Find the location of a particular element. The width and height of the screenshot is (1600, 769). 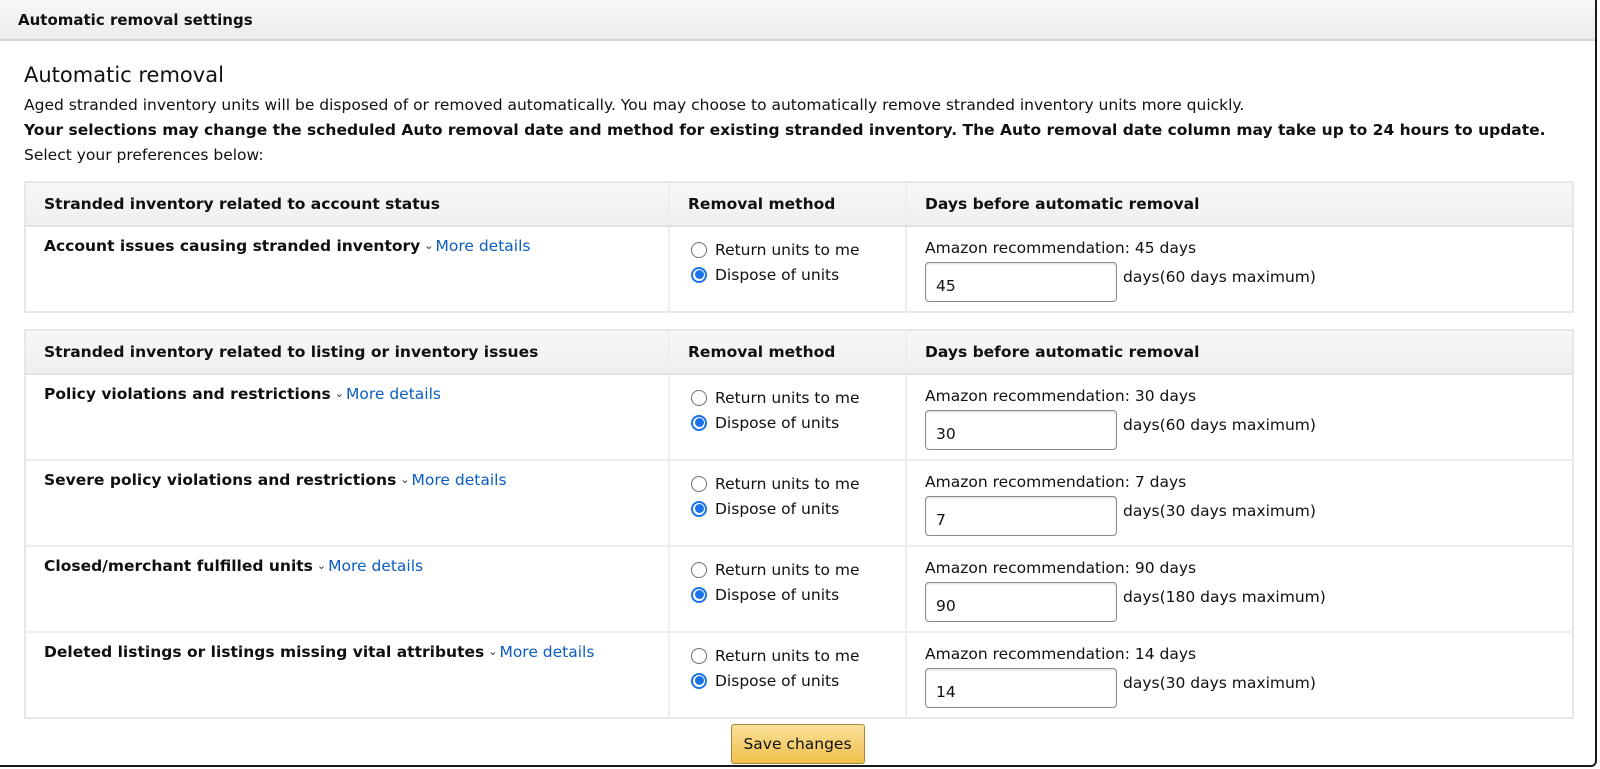

amazon-recommendation: Amazon recommendation: 7 days is located at coordinates (1056, 482).